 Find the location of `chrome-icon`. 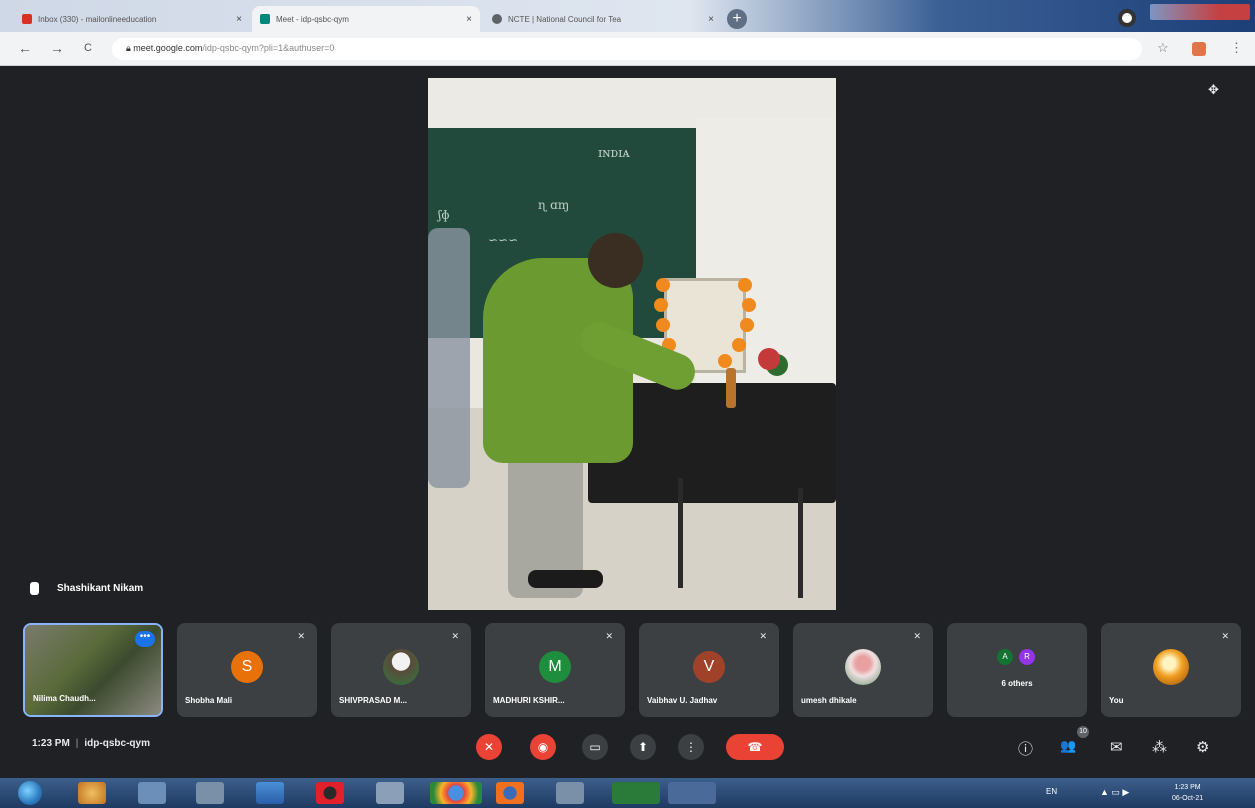

chrome-icon is located at coordinates (456, 793).